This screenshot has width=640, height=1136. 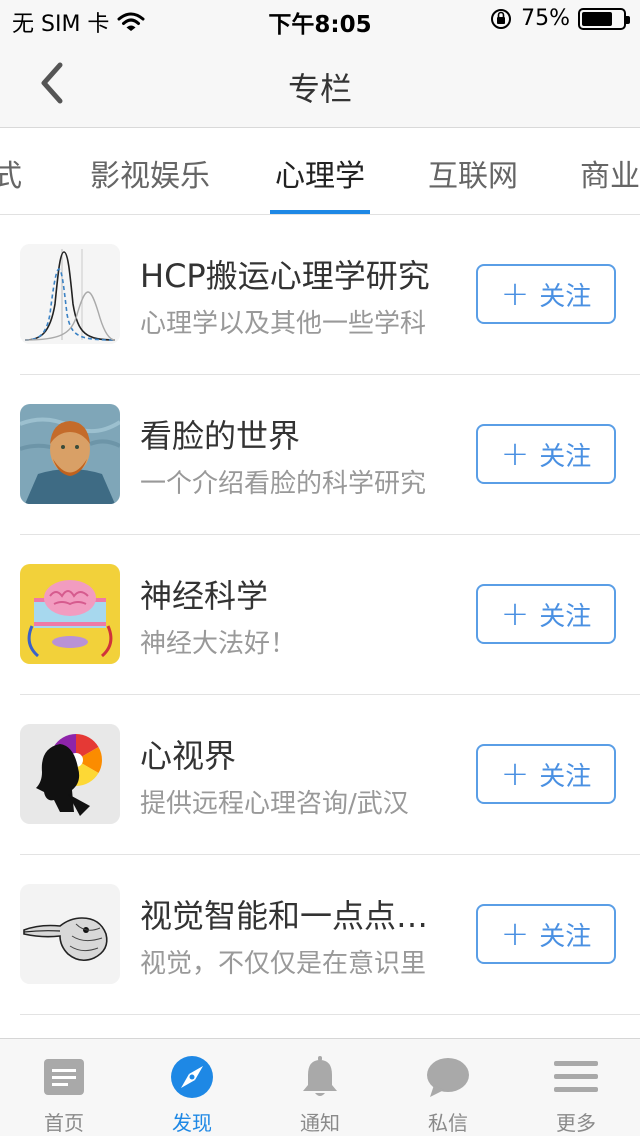 I want to click on column-description: 神经大法好！, so click(x=218, y=644).